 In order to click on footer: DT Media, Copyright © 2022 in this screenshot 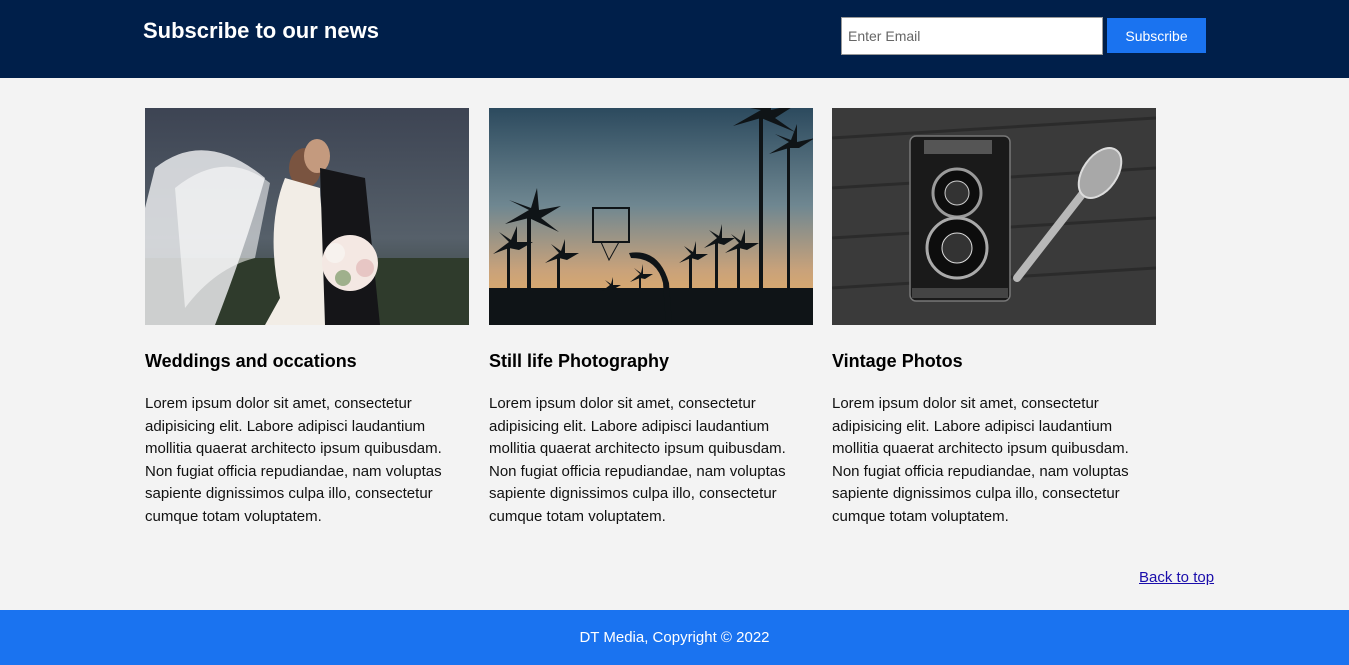, I will do `click(674, 637)`.